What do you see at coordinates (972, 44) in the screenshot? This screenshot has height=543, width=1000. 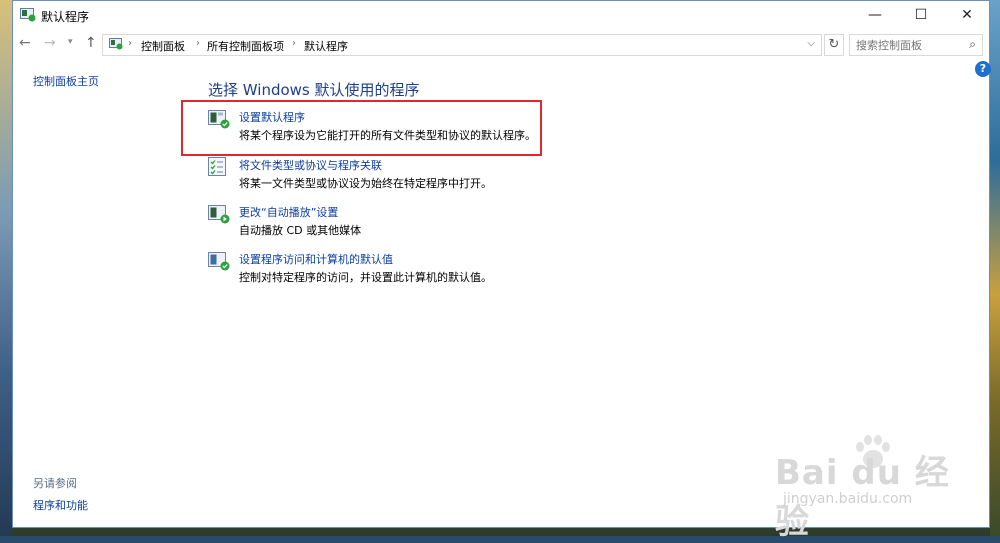 I see `search-icon: ⌕` at bounding box center [972, 44].